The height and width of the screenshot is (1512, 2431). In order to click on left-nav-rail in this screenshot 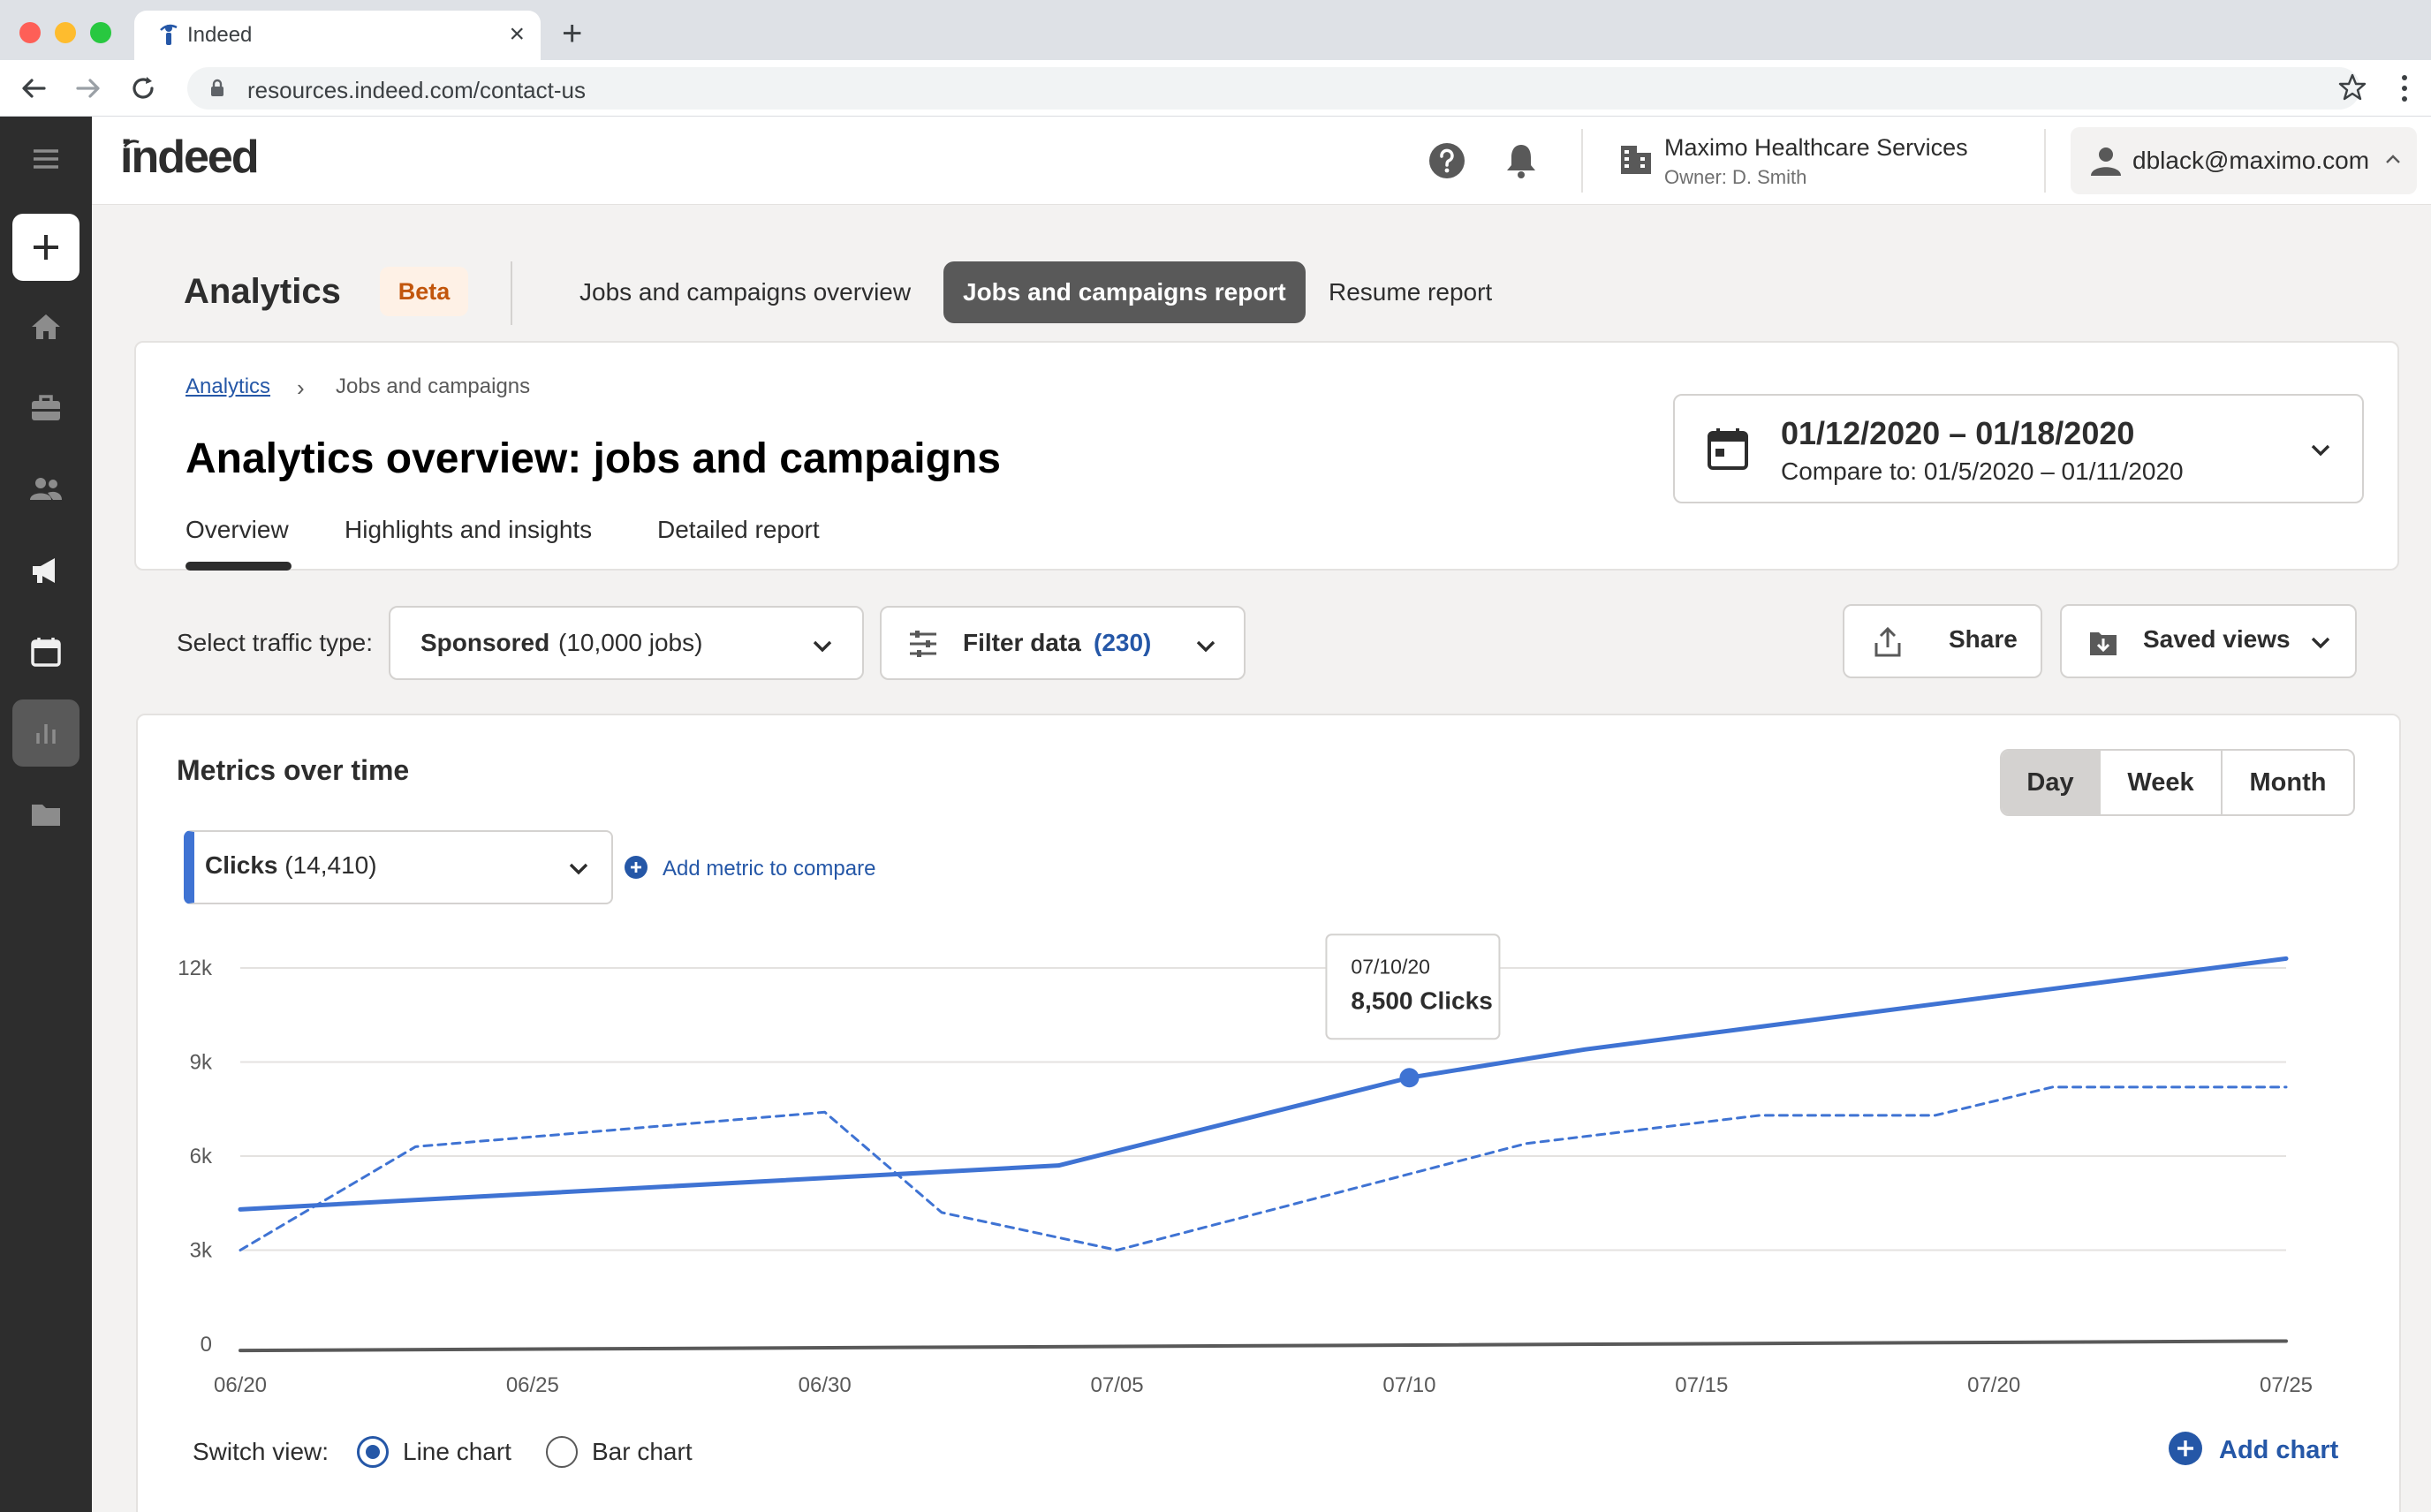, I will do `click(46, 815)`.